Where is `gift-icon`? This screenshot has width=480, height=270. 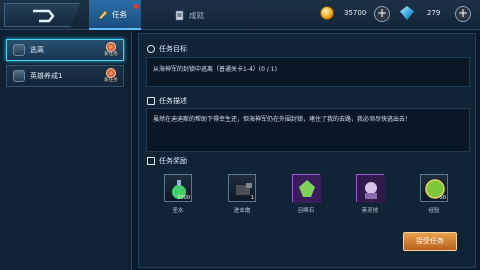
gift-icon is located at coordinates (151, 161).